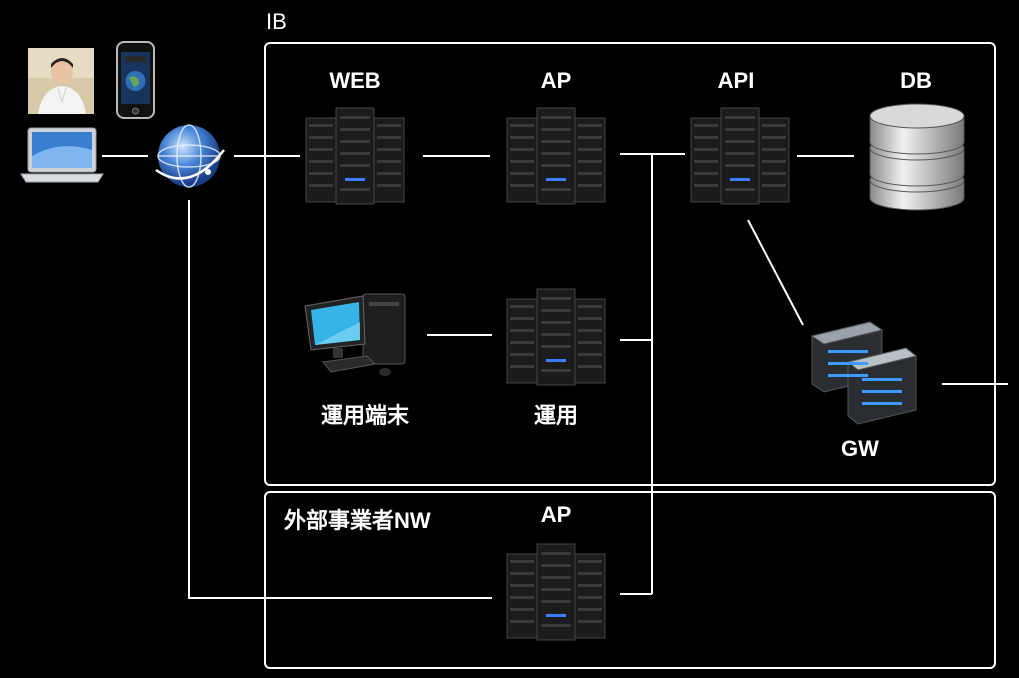  What do you see at coordinates (364, 415) in the screenshot?
I see `ops-terminal-label: 運用端末` at bounding box center [364, 415].